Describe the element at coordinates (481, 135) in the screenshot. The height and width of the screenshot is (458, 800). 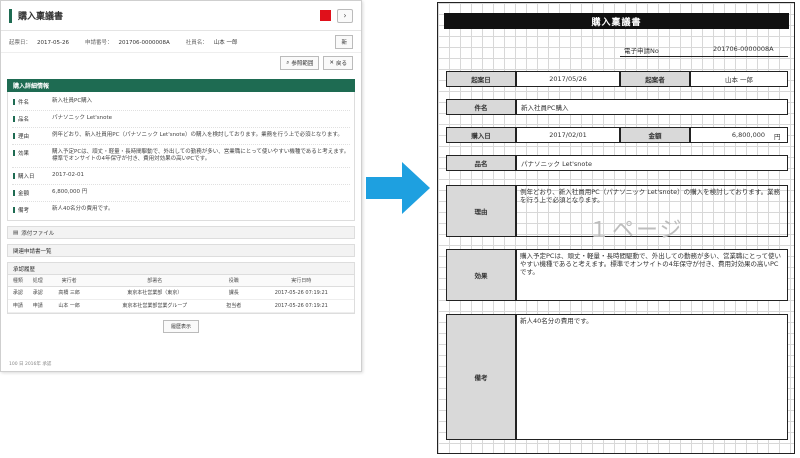
I see `purchase-date-label: 購入日` at that location.